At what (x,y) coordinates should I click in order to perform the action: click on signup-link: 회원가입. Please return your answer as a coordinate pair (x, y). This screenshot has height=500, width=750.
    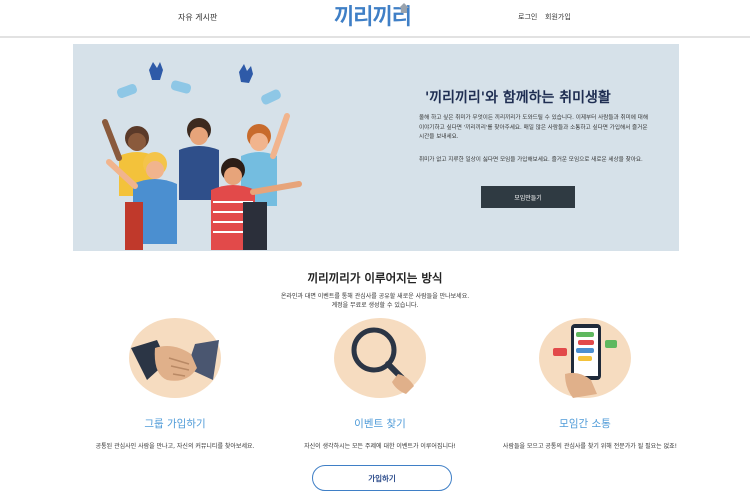
    Looking at the image, I should click on (558, 17).